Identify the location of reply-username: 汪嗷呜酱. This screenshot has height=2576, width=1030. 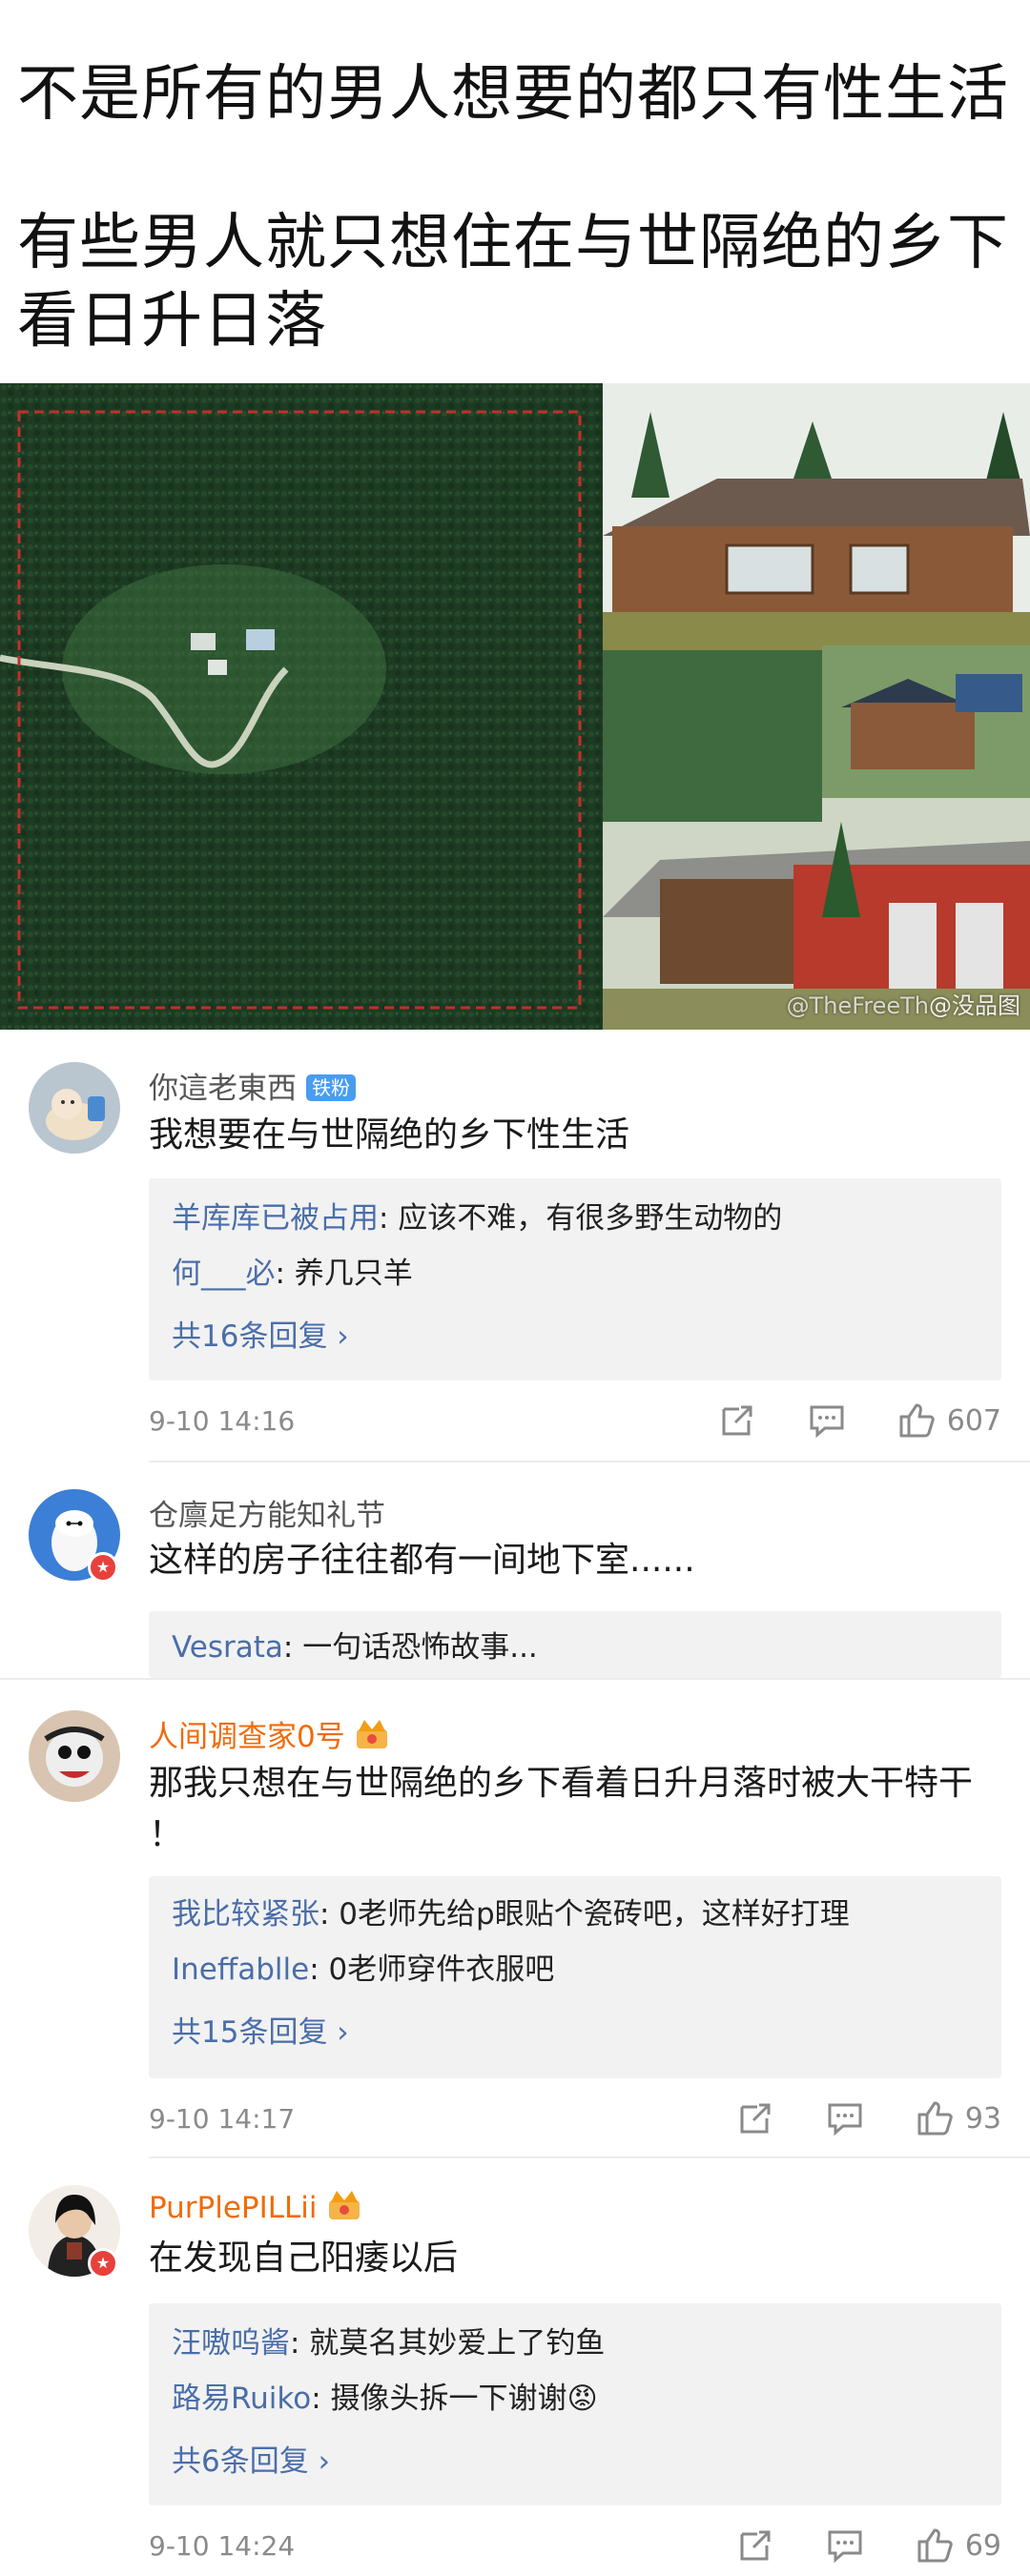
(231, 2343).